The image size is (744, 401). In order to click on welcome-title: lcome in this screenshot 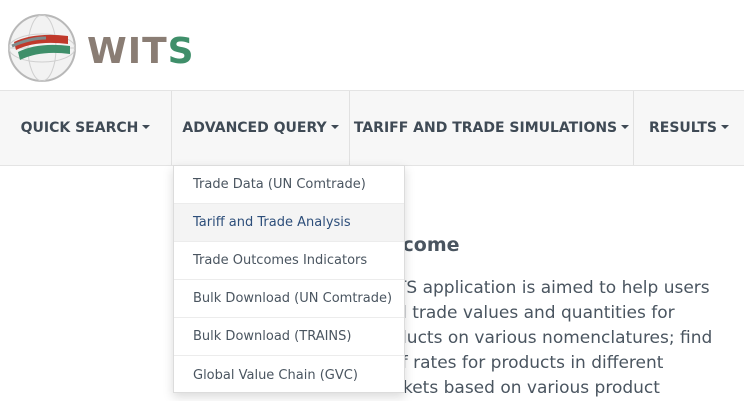, I will do `click(428, 245)`.